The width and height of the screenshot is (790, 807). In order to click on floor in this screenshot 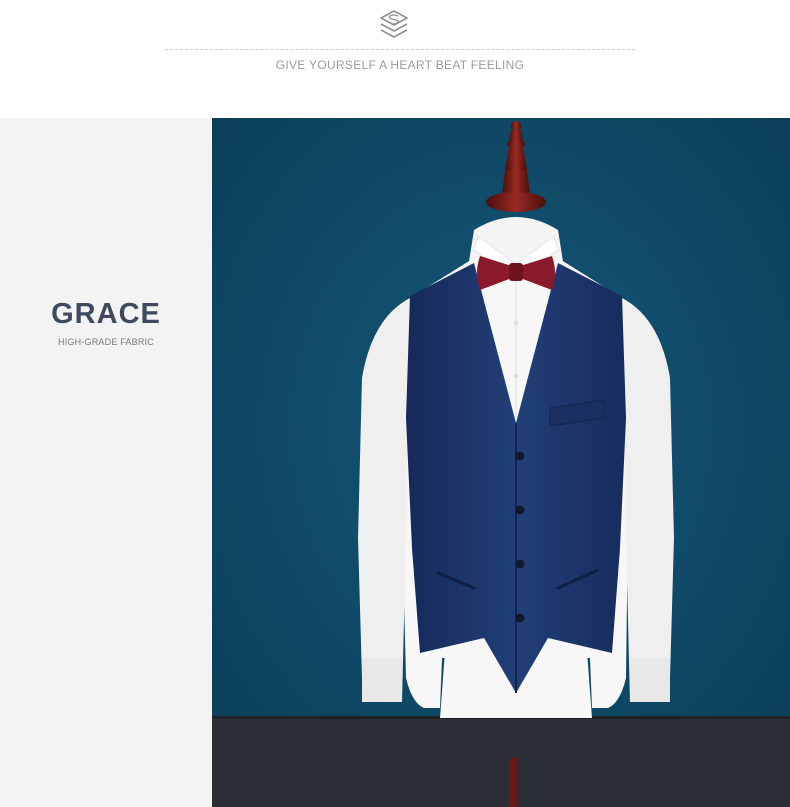, I will do `click(501, 761)`.